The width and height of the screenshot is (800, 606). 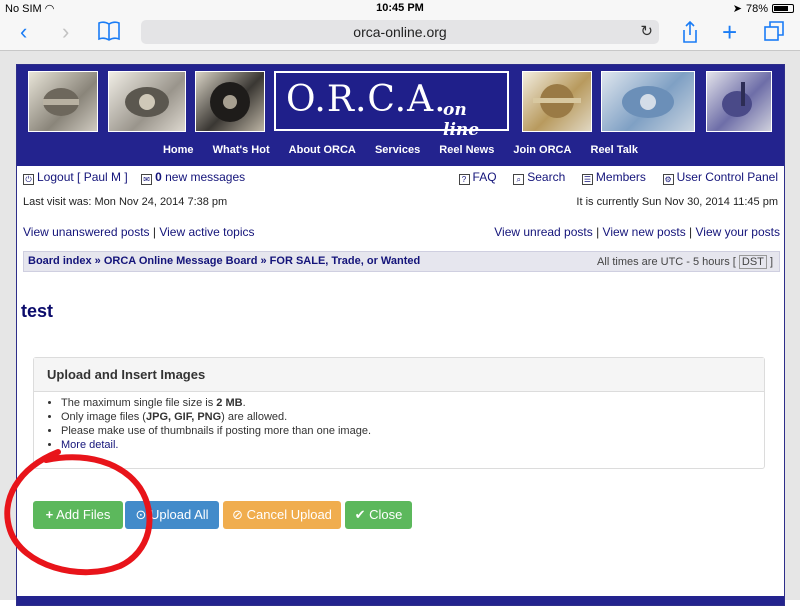 I want to click on battery-status: ➤ 78%, so click(x=763, y=8).